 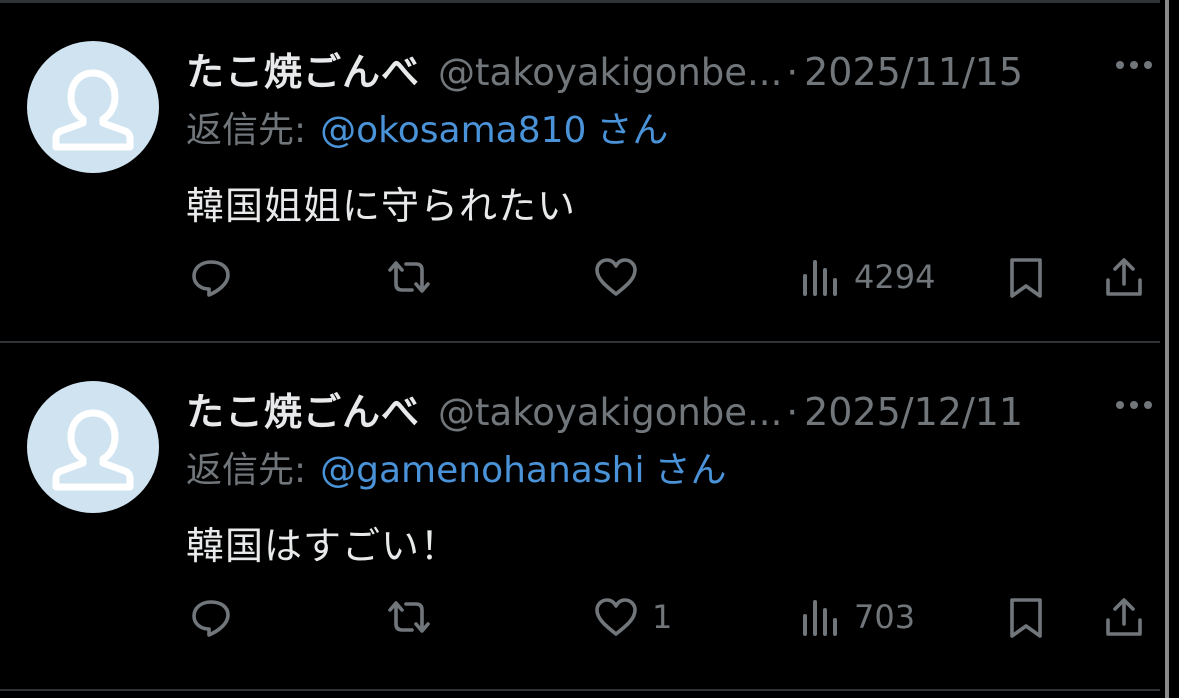 What do you see at coordinates (381, 206) in the screenshot?
I see `tweet-text: 韓国姐姐に守られたい` at bounding box center [381, 206].